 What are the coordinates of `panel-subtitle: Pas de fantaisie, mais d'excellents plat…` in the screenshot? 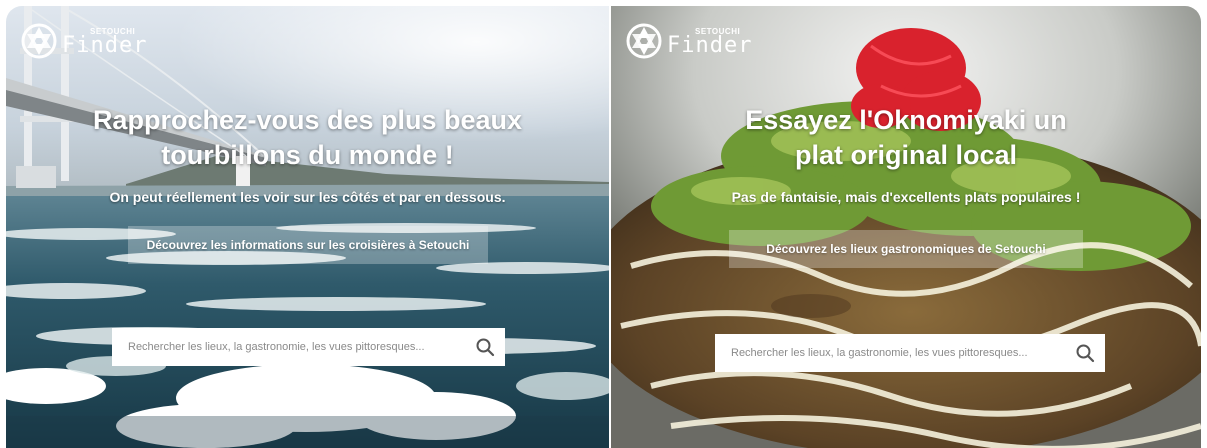 It's located at (906, 197).